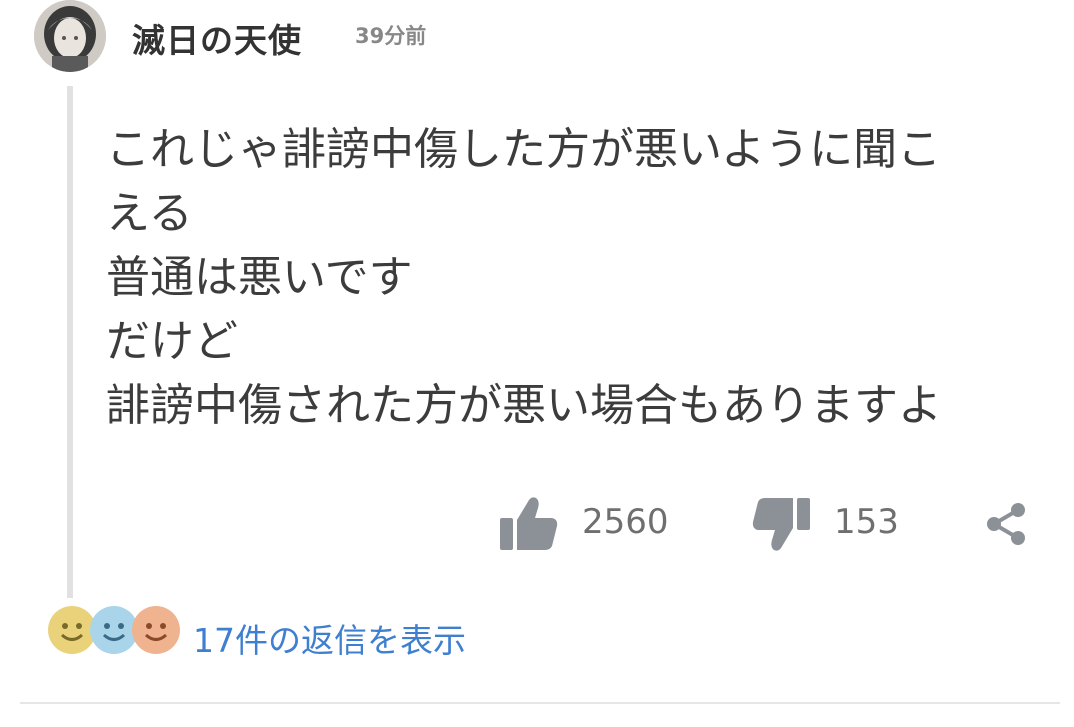 The width and height of the screenshot is (1074, 727). Describe the element at coordinates (540, 703) in the screenshot. I see `divider` at that location.